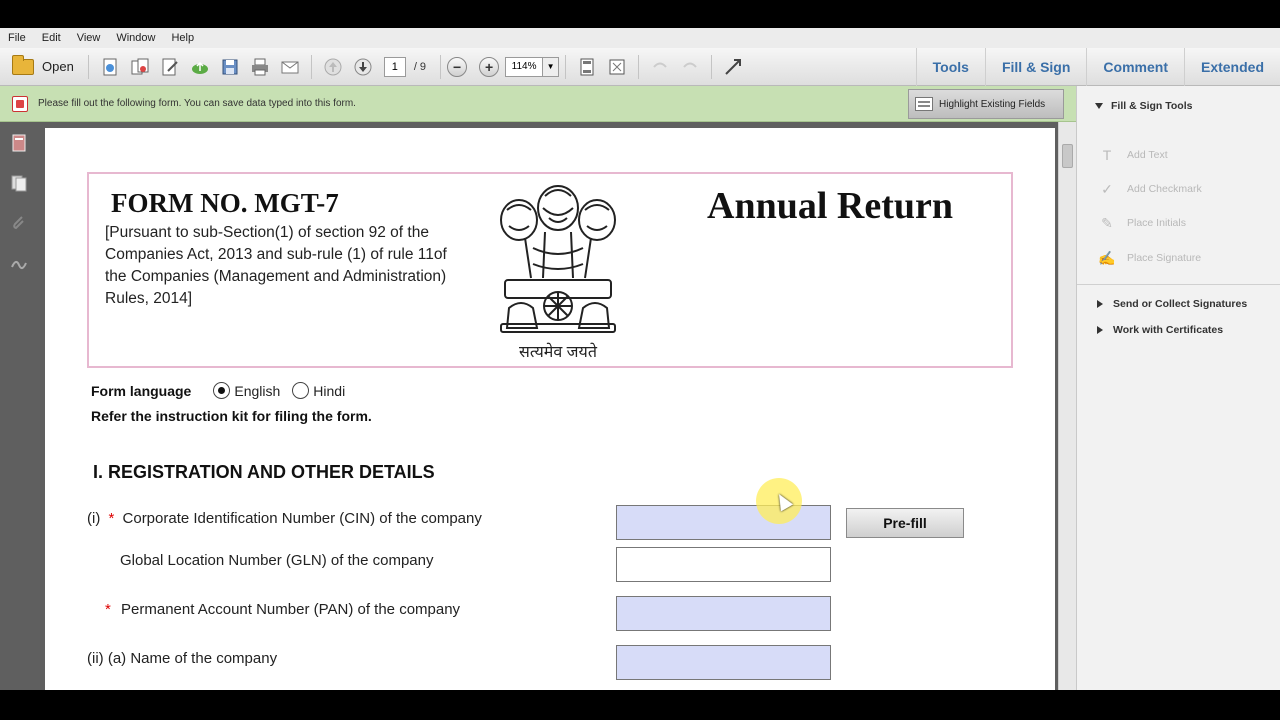  I want to click on letterbox-top, so click(640, 14).